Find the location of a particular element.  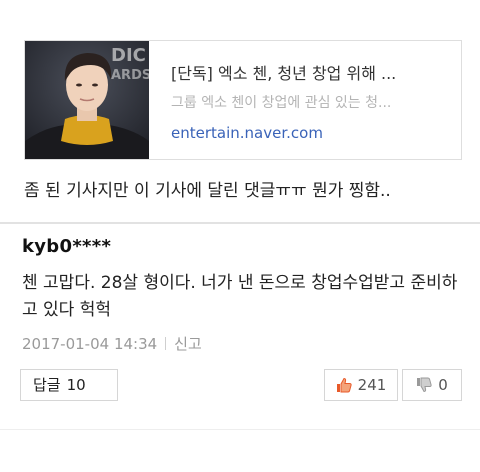

comment-username: kyb0**** is located at coordinates (66, 246).